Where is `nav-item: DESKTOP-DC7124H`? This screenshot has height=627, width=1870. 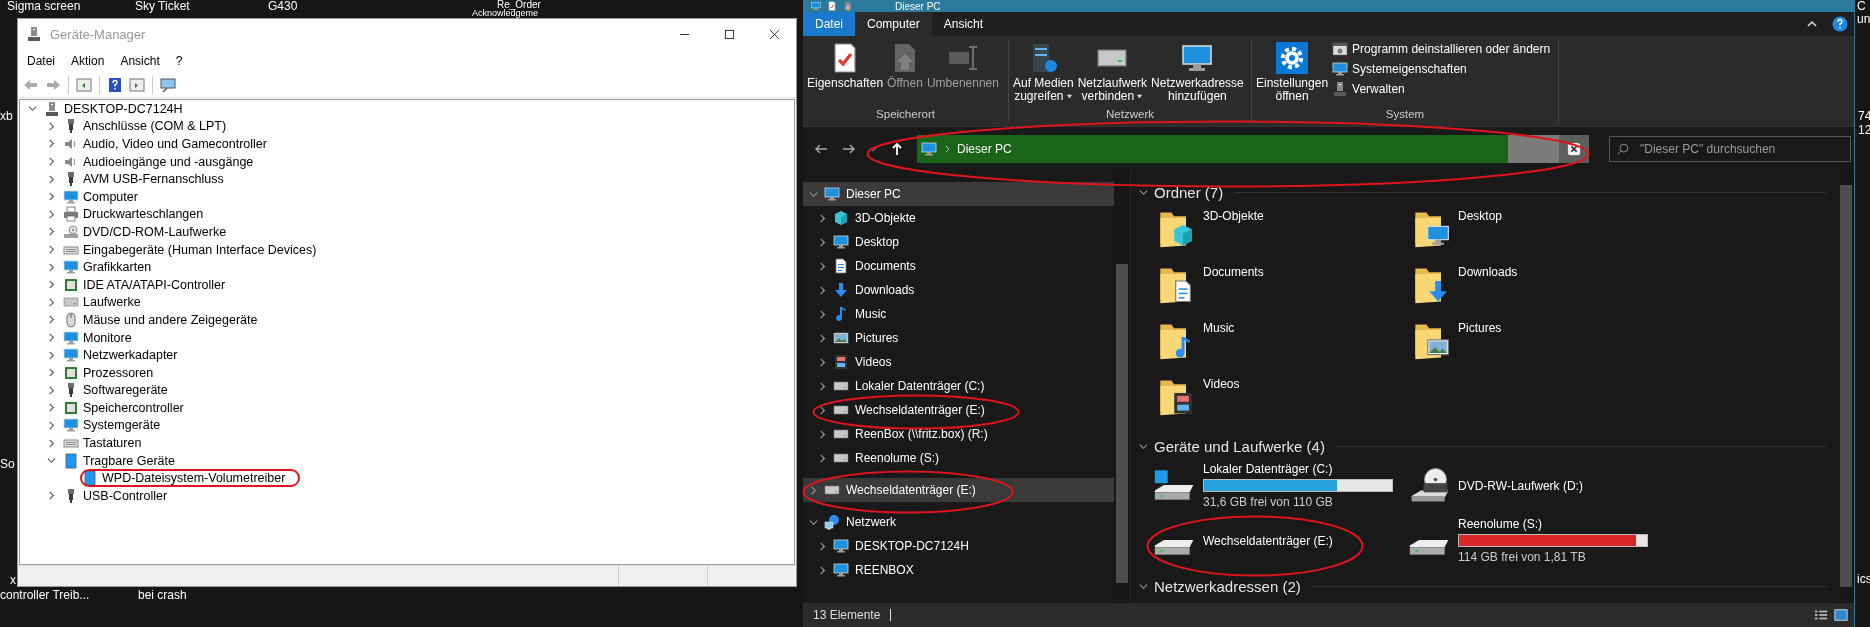 nav-item: DESKTOP-DC7124H is located at coordinates (958, 546).